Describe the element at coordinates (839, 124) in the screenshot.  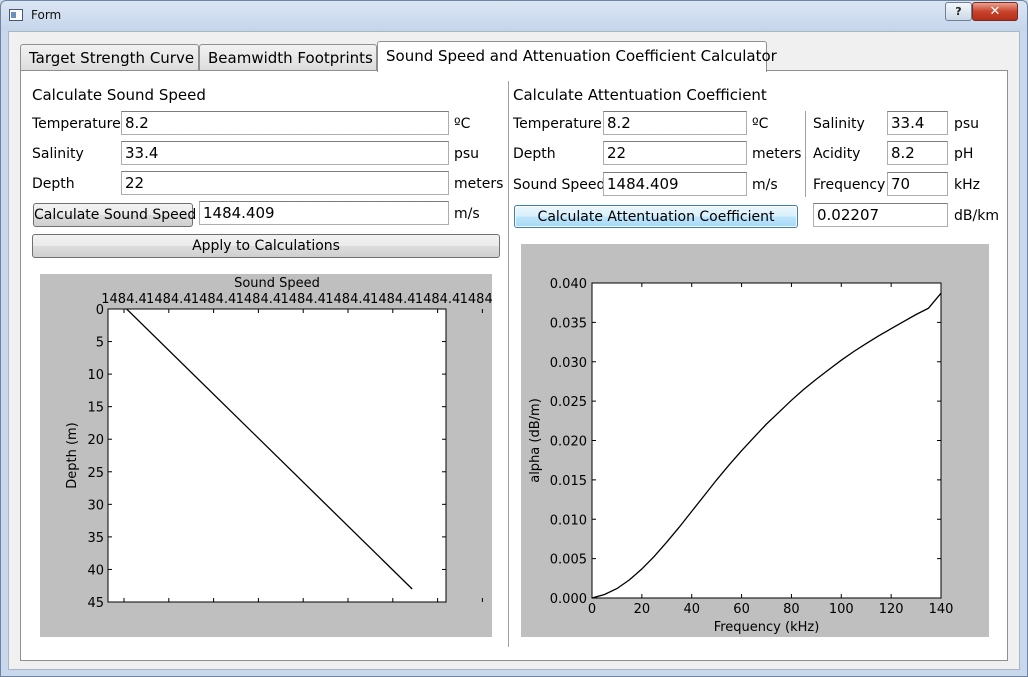
I see `att-salinity-label: Salinity` at that location.